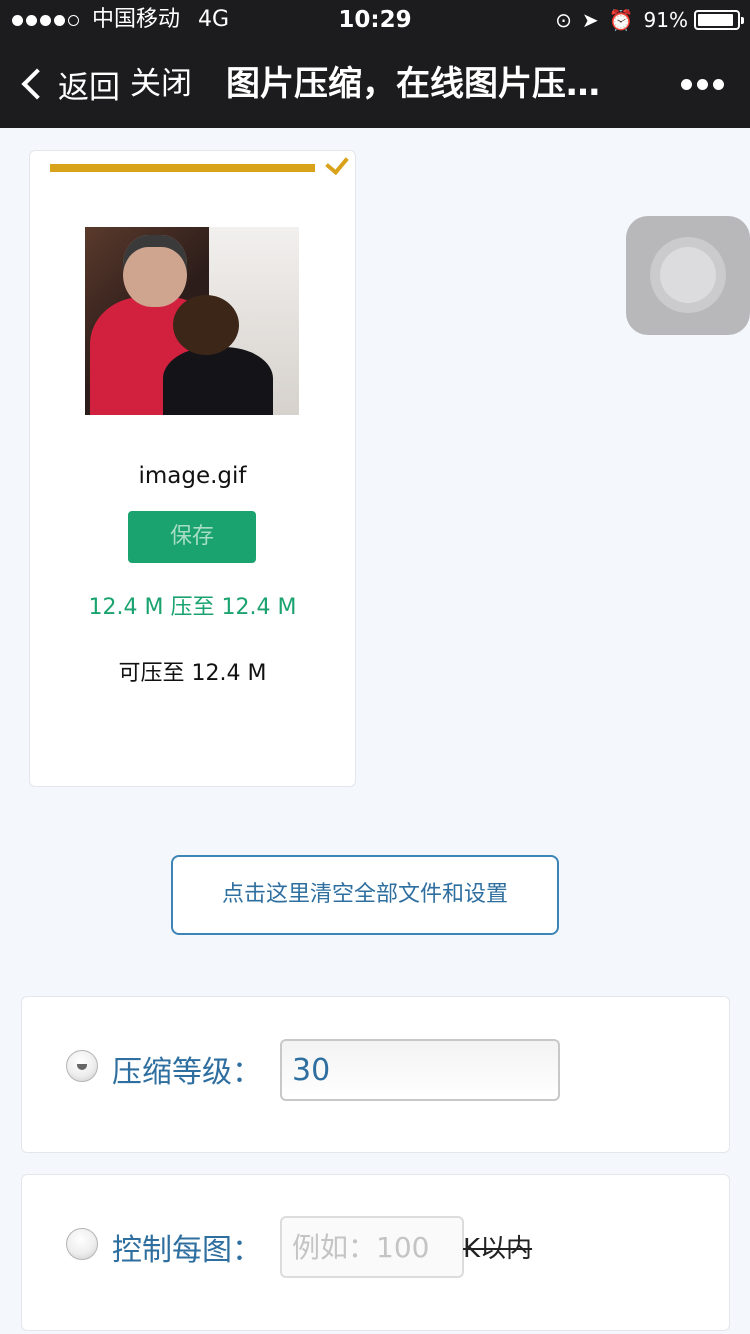 The image size is (750, 1334). I want to click on battery-icon, so click(719, 20).